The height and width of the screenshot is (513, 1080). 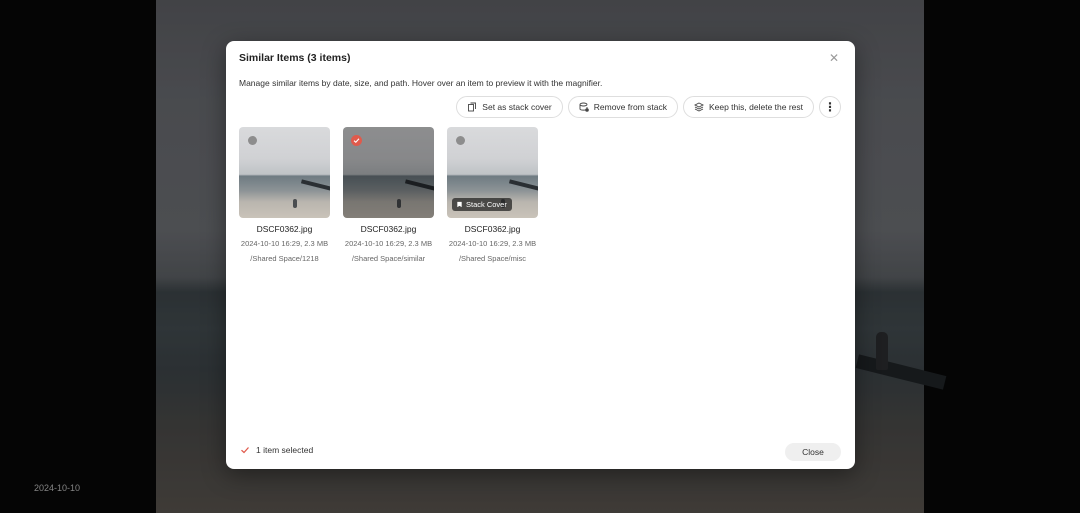 I want to click on stack-remove-icon, so click(x=584, y=107).